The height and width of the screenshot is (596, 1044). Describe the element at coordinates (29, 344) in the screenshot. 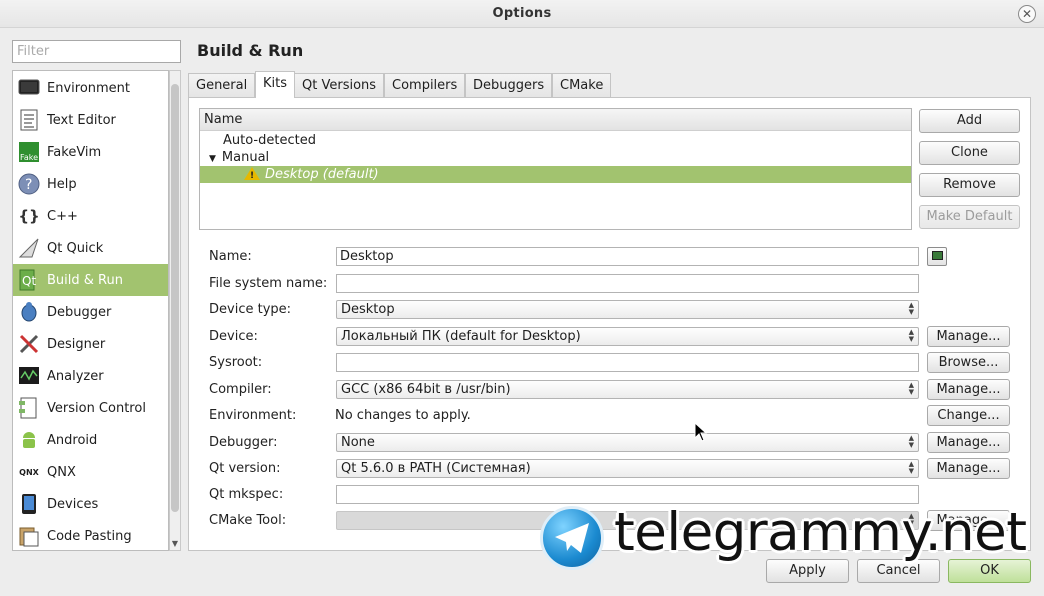

I see `designer-tools-icon` at that location.